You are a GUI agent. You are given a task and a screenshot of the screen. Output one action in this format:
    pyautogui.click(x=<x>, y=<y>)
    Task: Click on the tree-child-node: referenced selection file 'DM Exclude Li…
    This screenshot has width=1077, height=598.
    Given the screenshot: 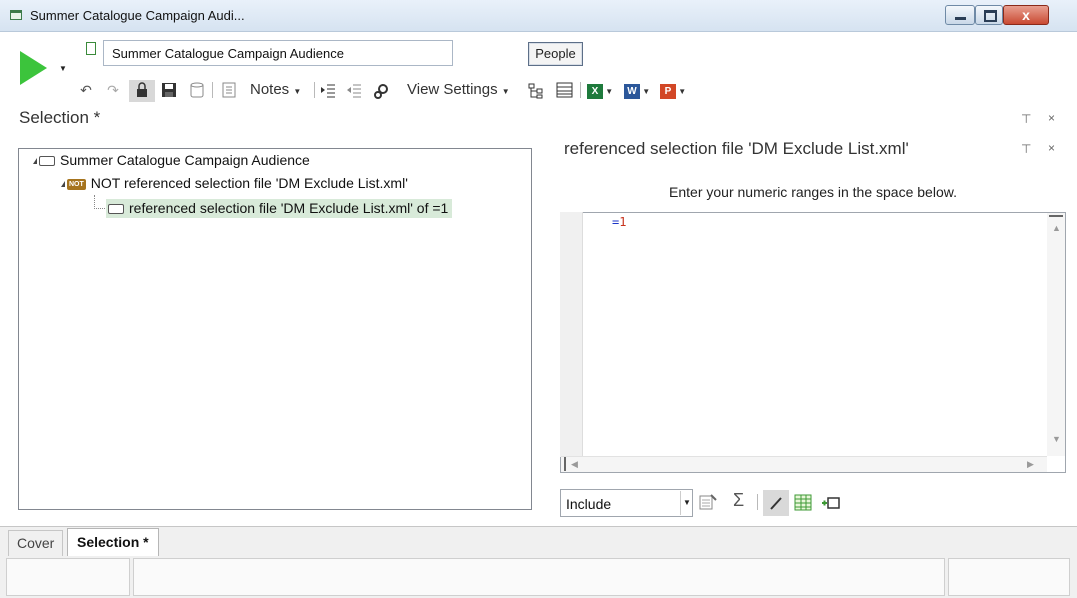 What is the action you would take?
    pyautogui.click(x=279, y=208)
    